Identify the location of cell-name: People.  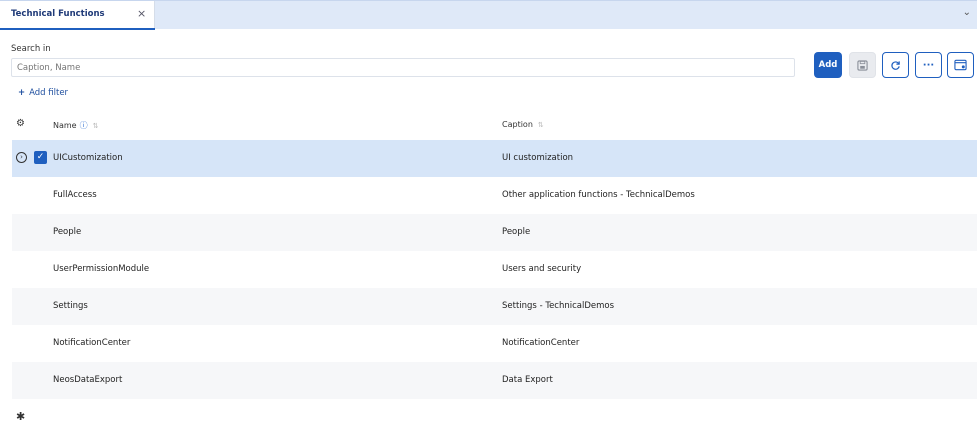
(67, 232).